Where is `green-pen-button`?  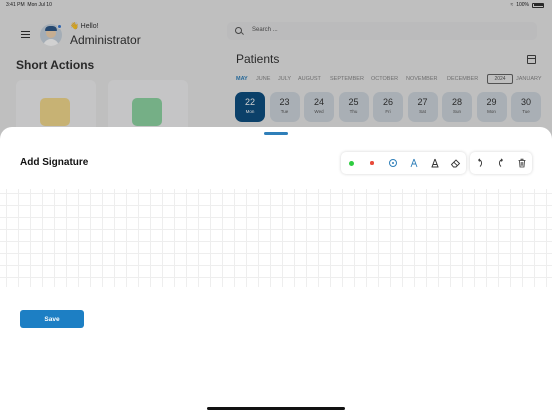
green-pen-button is located at coordinates (351, 163).